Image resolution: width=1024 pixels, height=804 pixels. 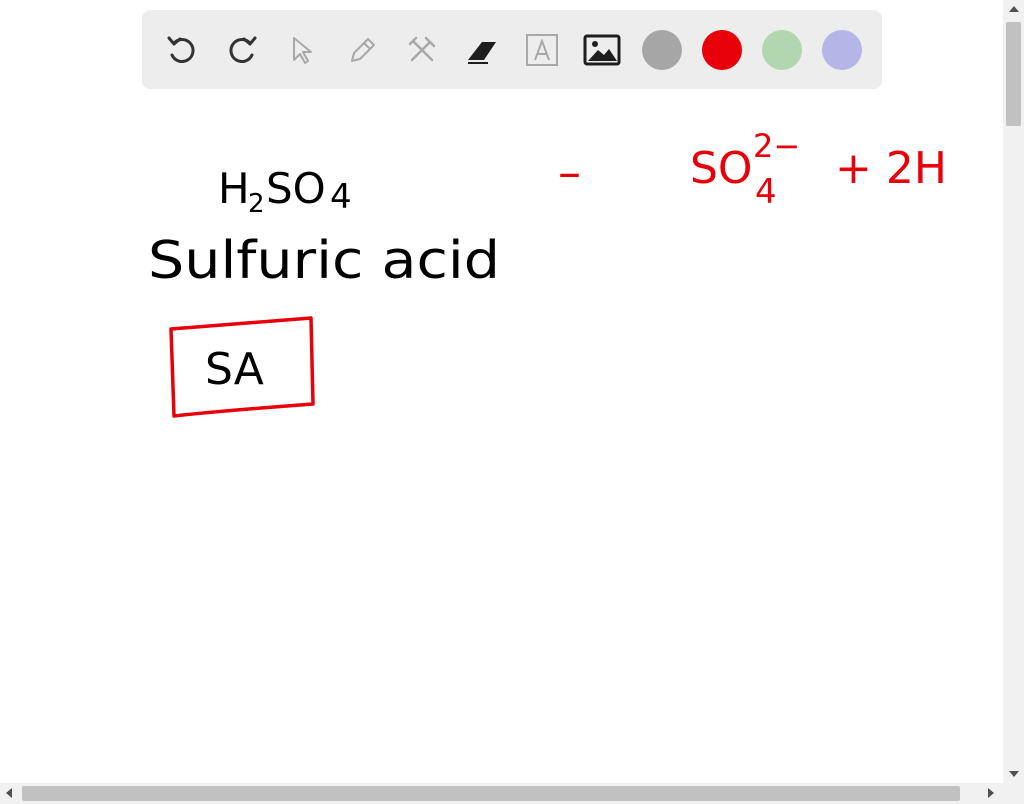 I want to click on image-tool-button, so click(x=602, y=50).